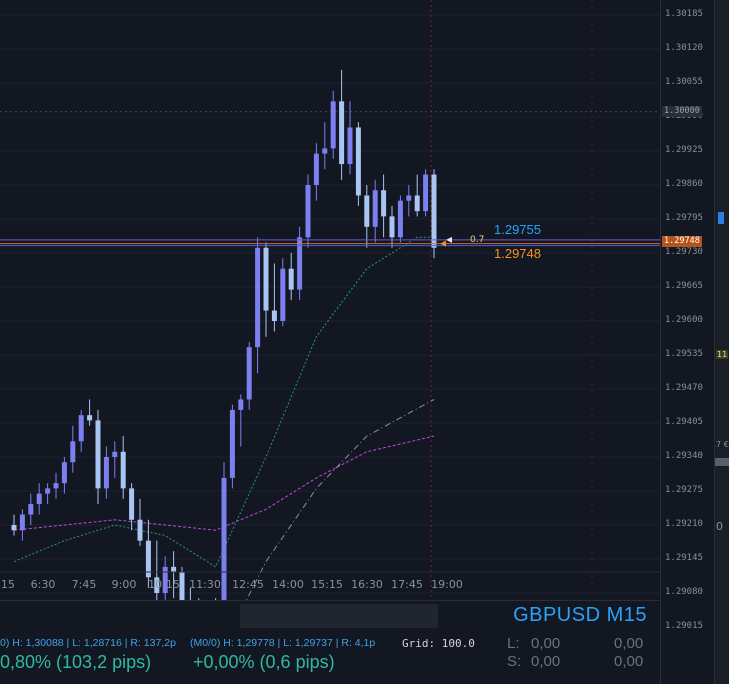  I want to click on current-price-box: 1.29748, so click(682, 241).